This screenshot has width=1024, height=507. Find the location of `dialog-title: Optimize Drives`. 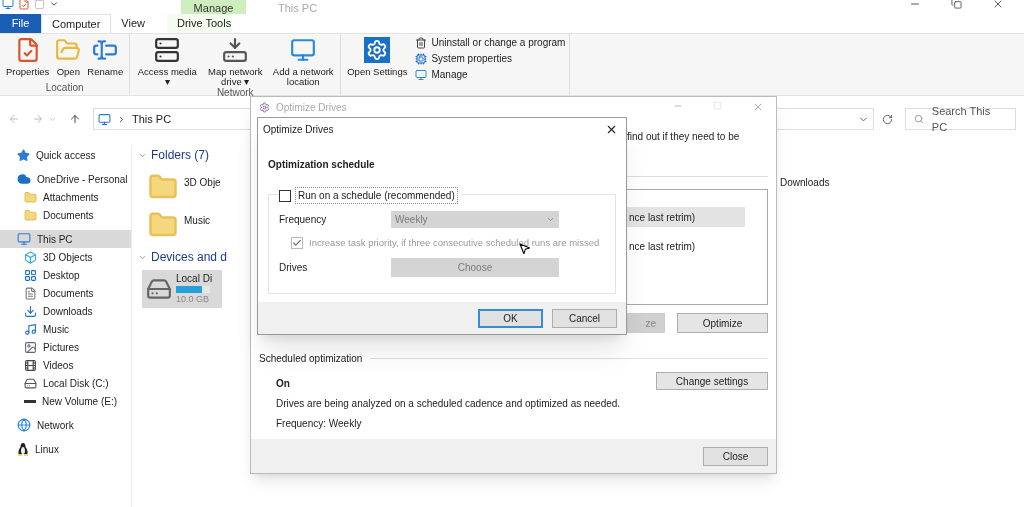

dialog-title: Optimize Drives is located at coordinates (298, 130).